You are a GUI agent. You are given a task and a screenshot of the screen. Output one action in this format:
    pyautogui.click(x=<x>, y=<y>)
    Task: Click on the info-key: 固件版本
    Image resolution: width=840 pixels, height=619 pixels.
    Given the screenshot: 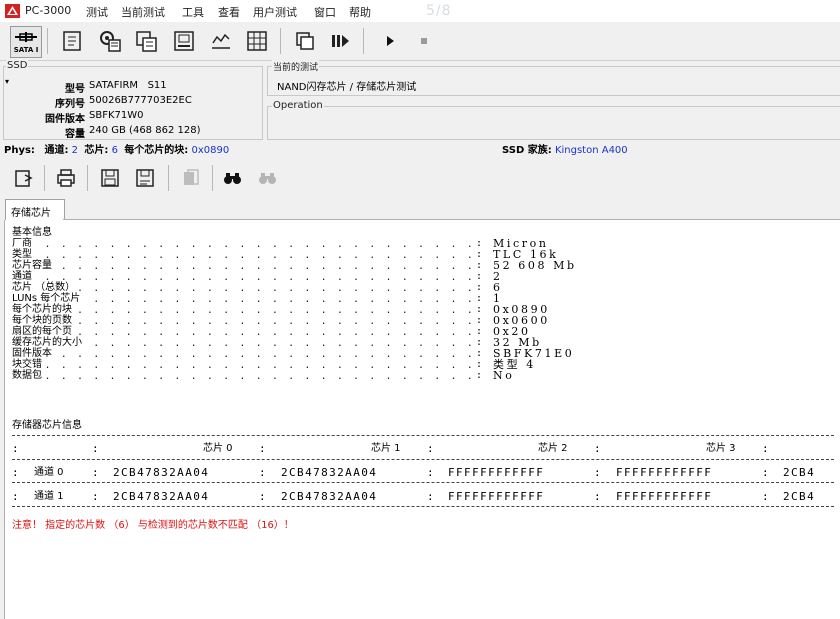 What is the action you would take?
    pyautogui.click(x=32, y=353)
    